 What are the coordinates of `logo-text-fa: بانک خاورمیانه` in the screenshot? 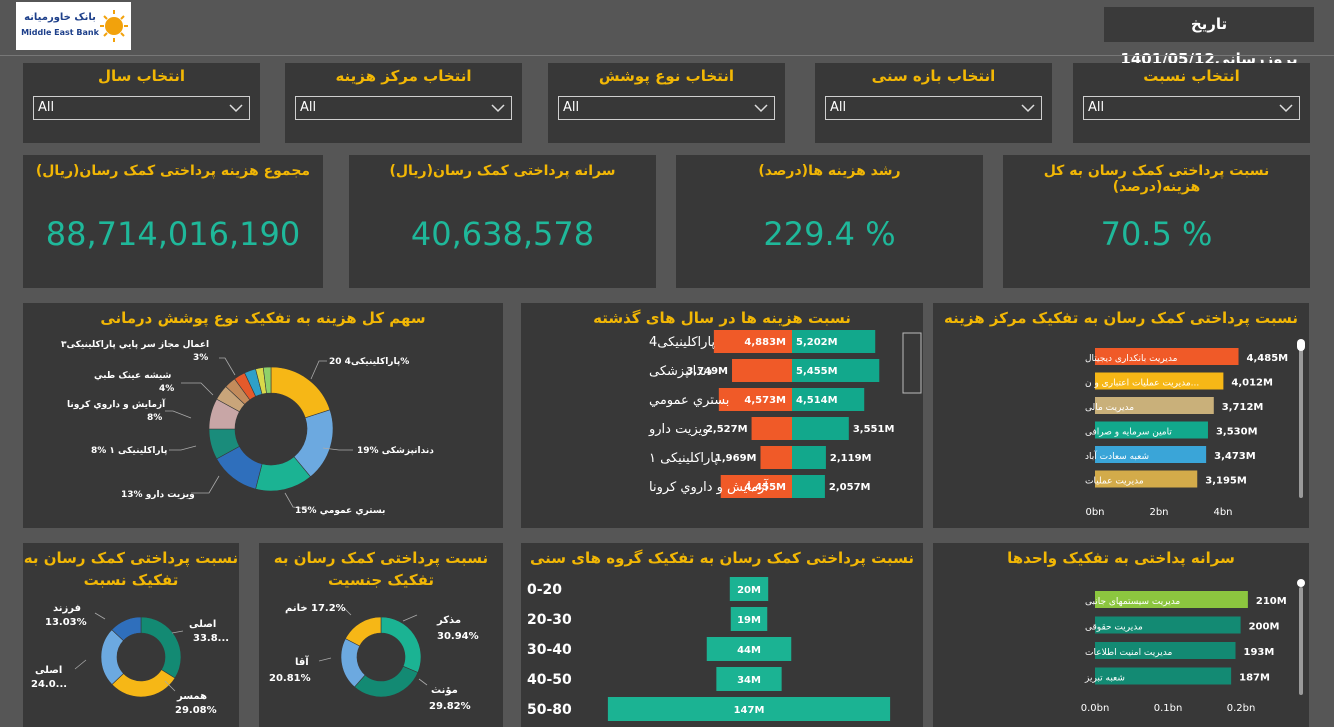 It's located at (60, 17).